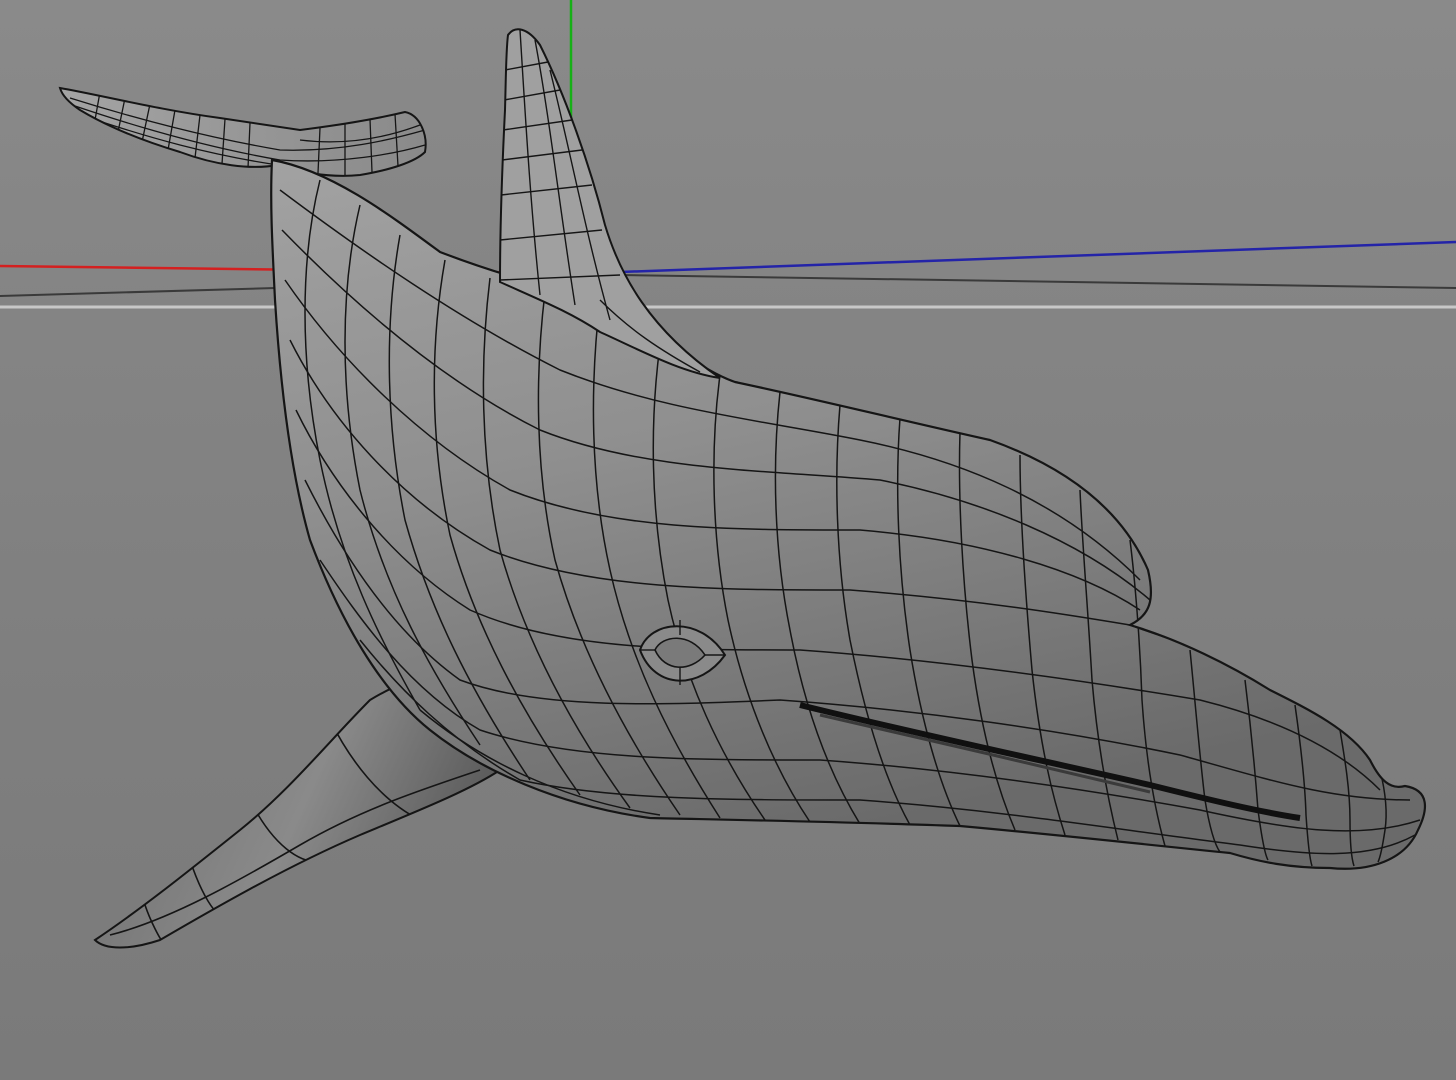 This screenshot has height=1080, width=1456. Describe the element at coordinates (1037, 257) in the screenshot. I see `z-axis-line` at that location.